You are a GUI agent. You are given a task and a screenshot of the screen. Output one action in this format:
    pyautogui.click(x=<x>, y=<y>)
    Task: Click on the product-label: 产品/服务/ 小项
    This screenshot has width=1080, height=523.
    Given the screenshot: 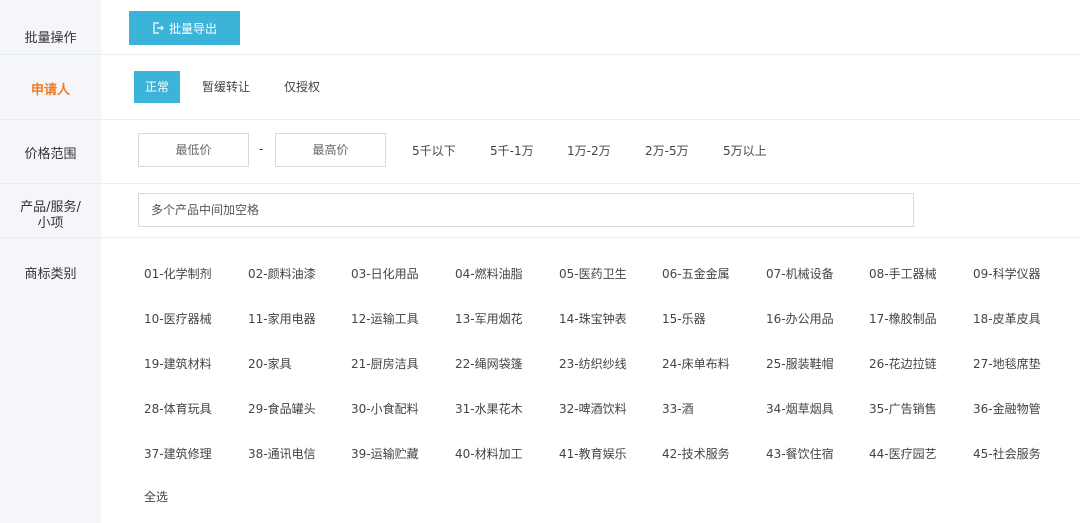 What is the action you would take?
    pyautogui.click(x=50, y=216)
    